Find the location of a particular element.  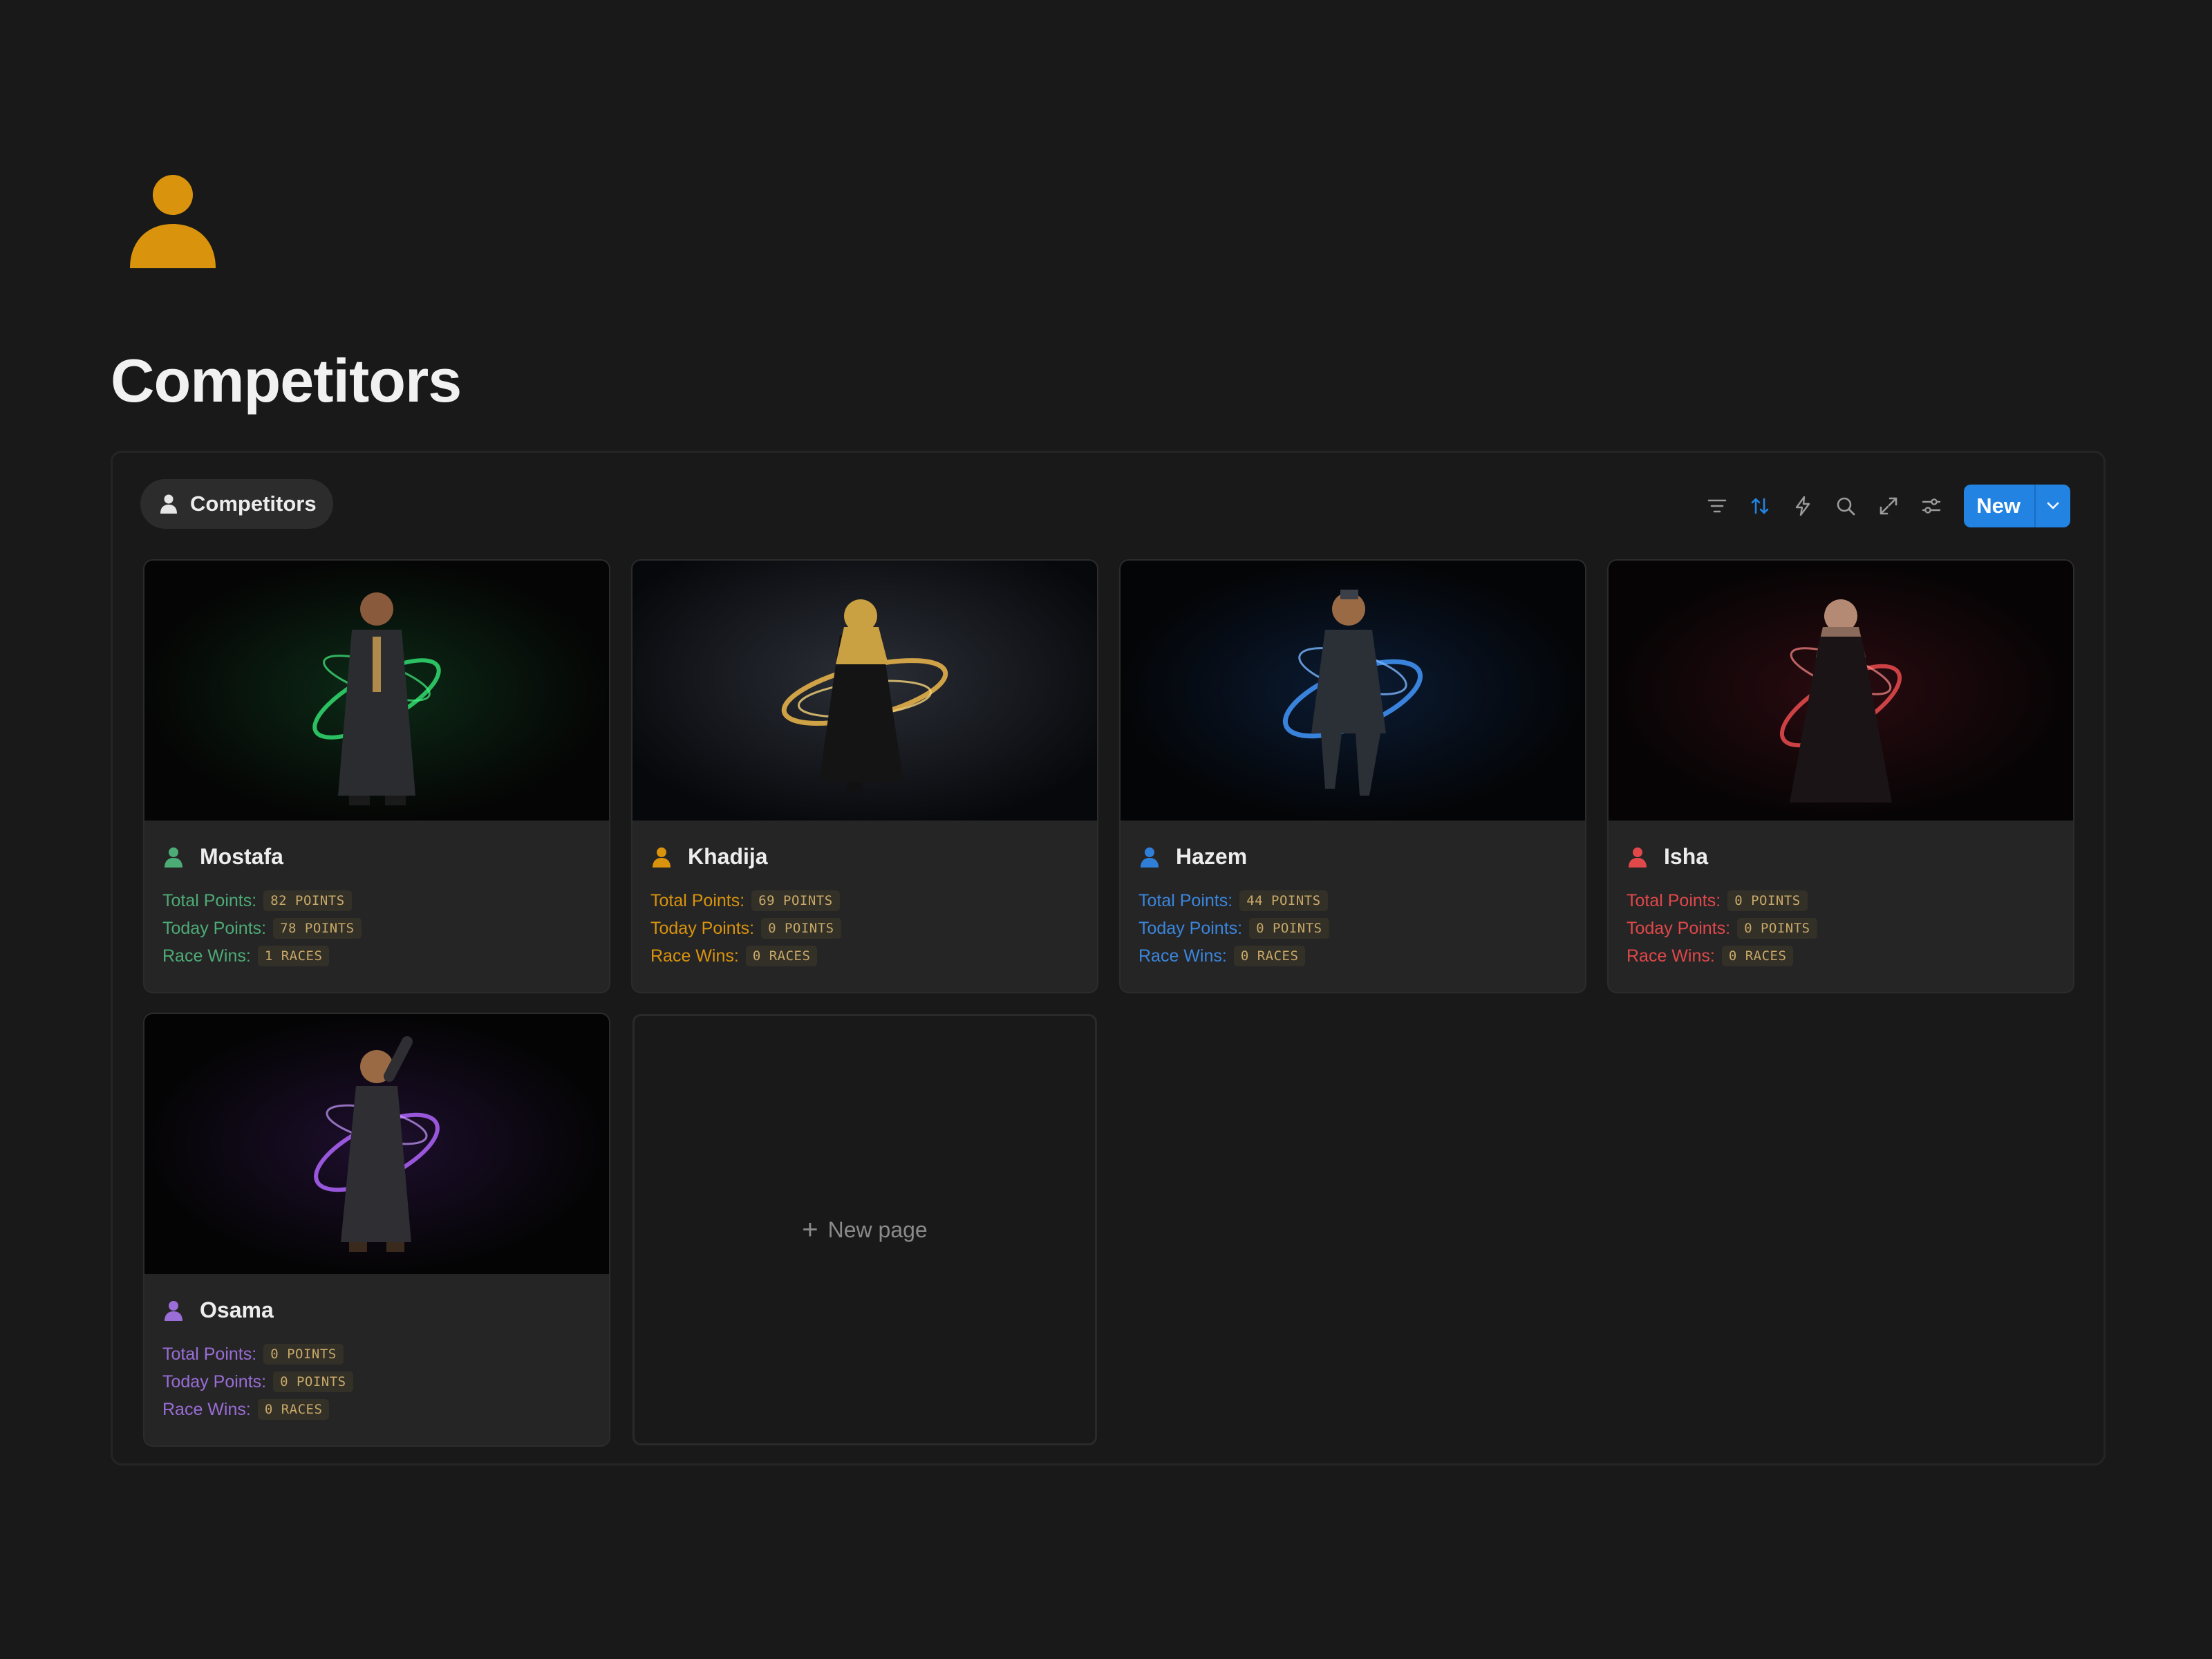

automation-icon is located at coordinates (1803, 506).